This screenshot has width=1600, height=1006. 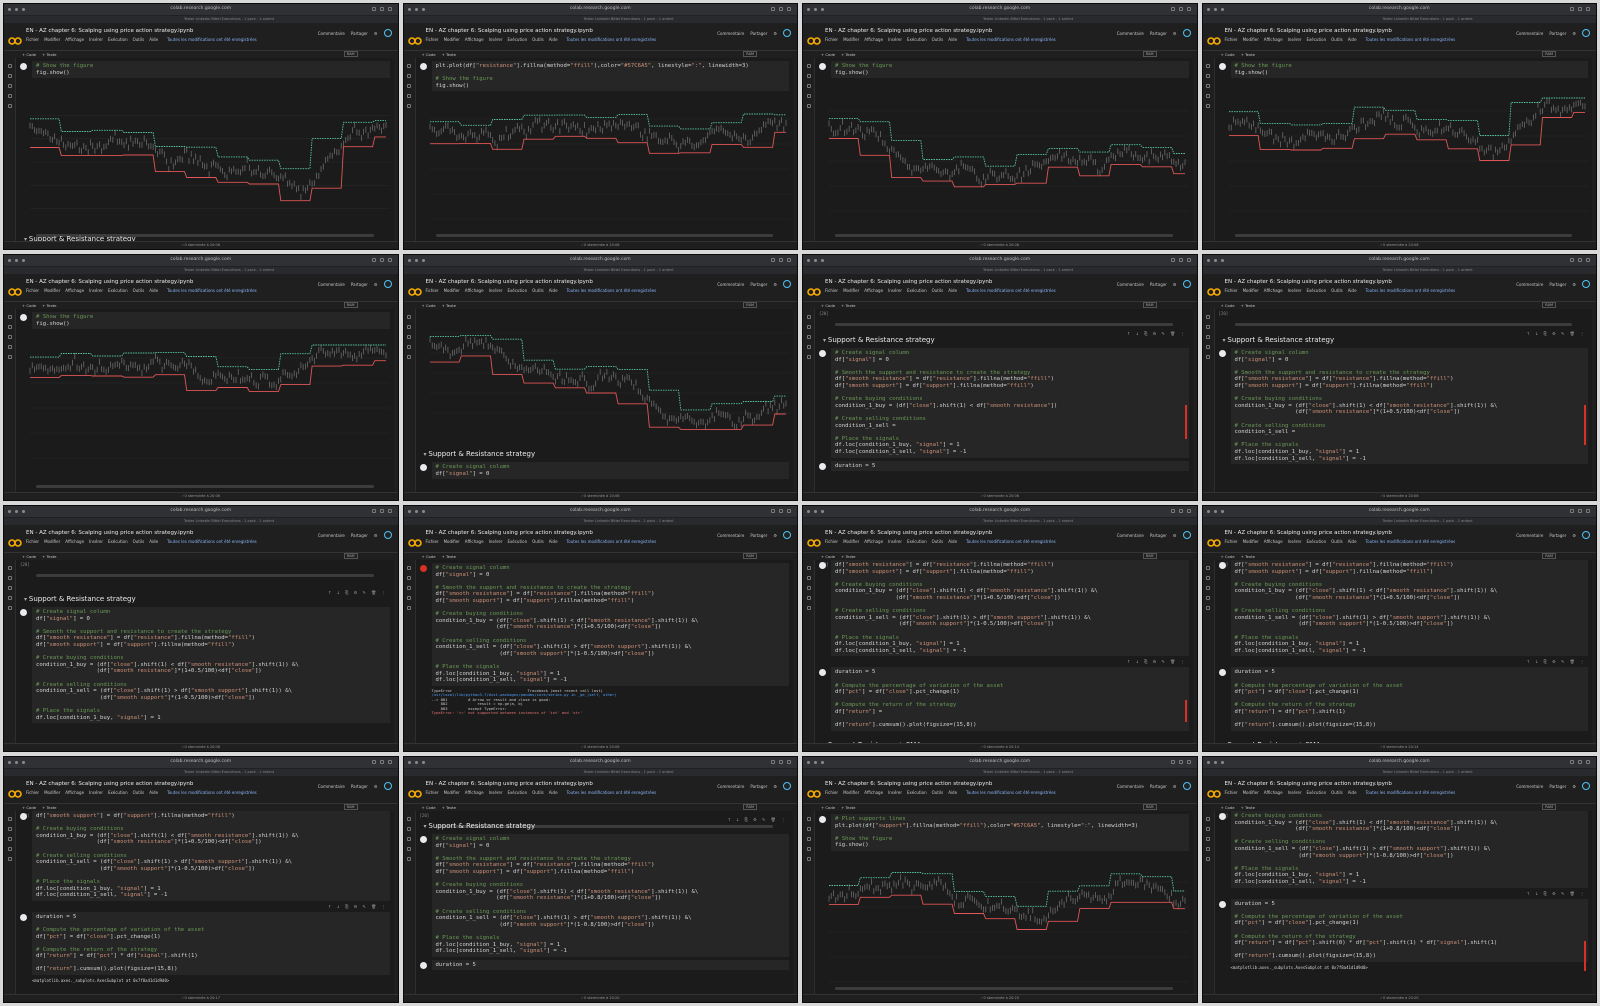 What do you see at coordinates (1403, 150) in the screenshot?
I see `notebook-content: # Show the figure fig.show()` at bounding box center [1403, 150].